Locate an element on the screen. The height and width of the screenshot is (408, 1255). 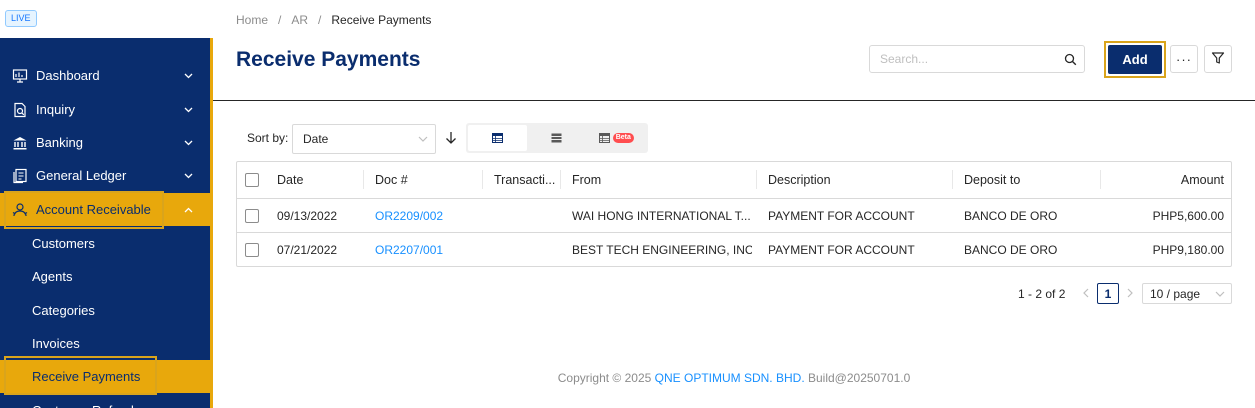
sort-select-value: Date is located at coordinates (316, 139).